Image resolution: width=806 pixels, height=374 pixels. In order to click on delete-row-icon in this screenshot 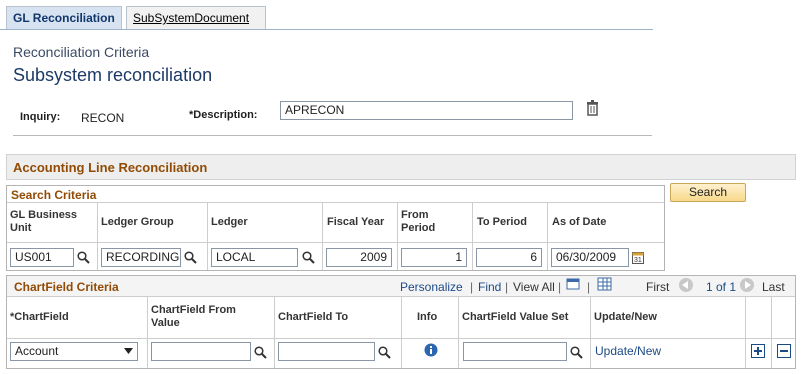, I will do `click(784, 351)`.